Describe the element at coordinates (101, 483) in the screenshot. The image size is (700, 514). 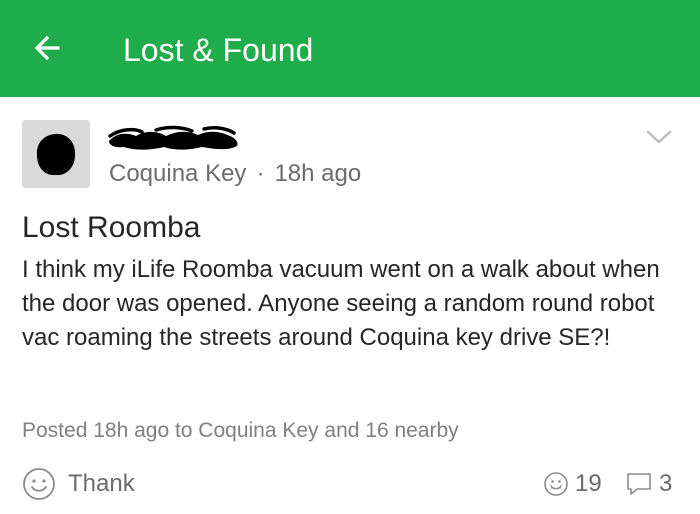
I see `thank-label: Thank` at that location.